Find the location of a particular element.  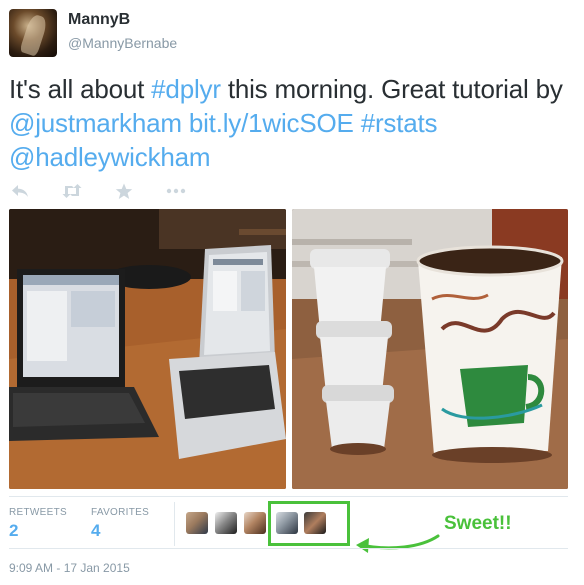

tweet-timestamp: 9:09 AM - 17 Jan 2015 is located at coordinates (69, 568).